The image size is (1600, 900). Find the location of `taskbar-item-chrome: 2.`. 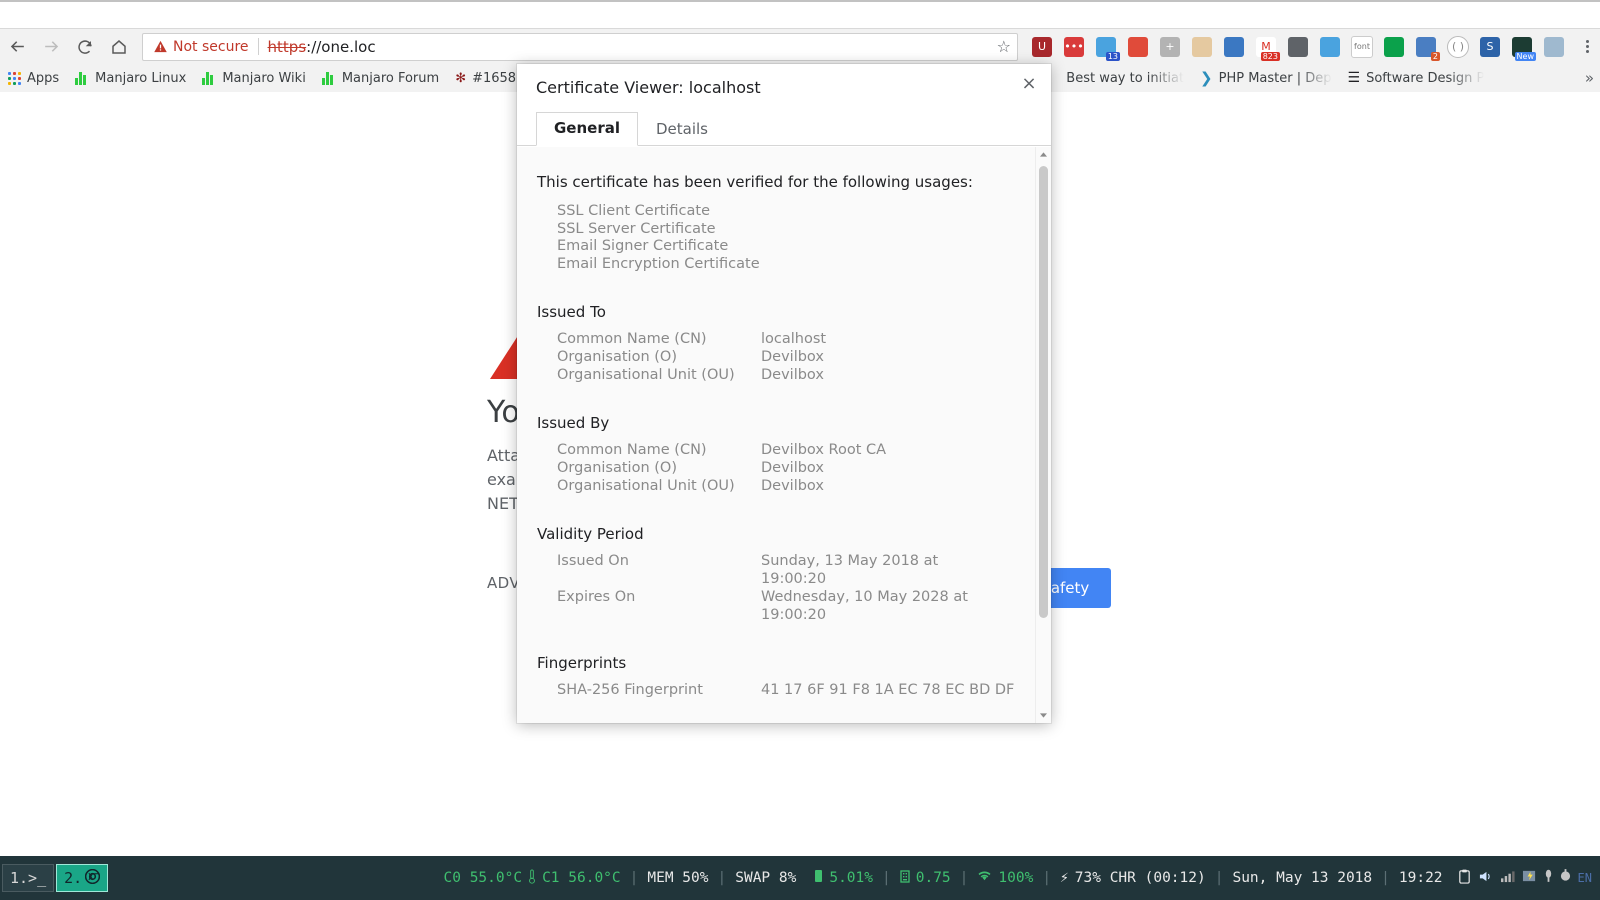

taskbar-item-chrome: 2. is located at coordinates (82, 878).